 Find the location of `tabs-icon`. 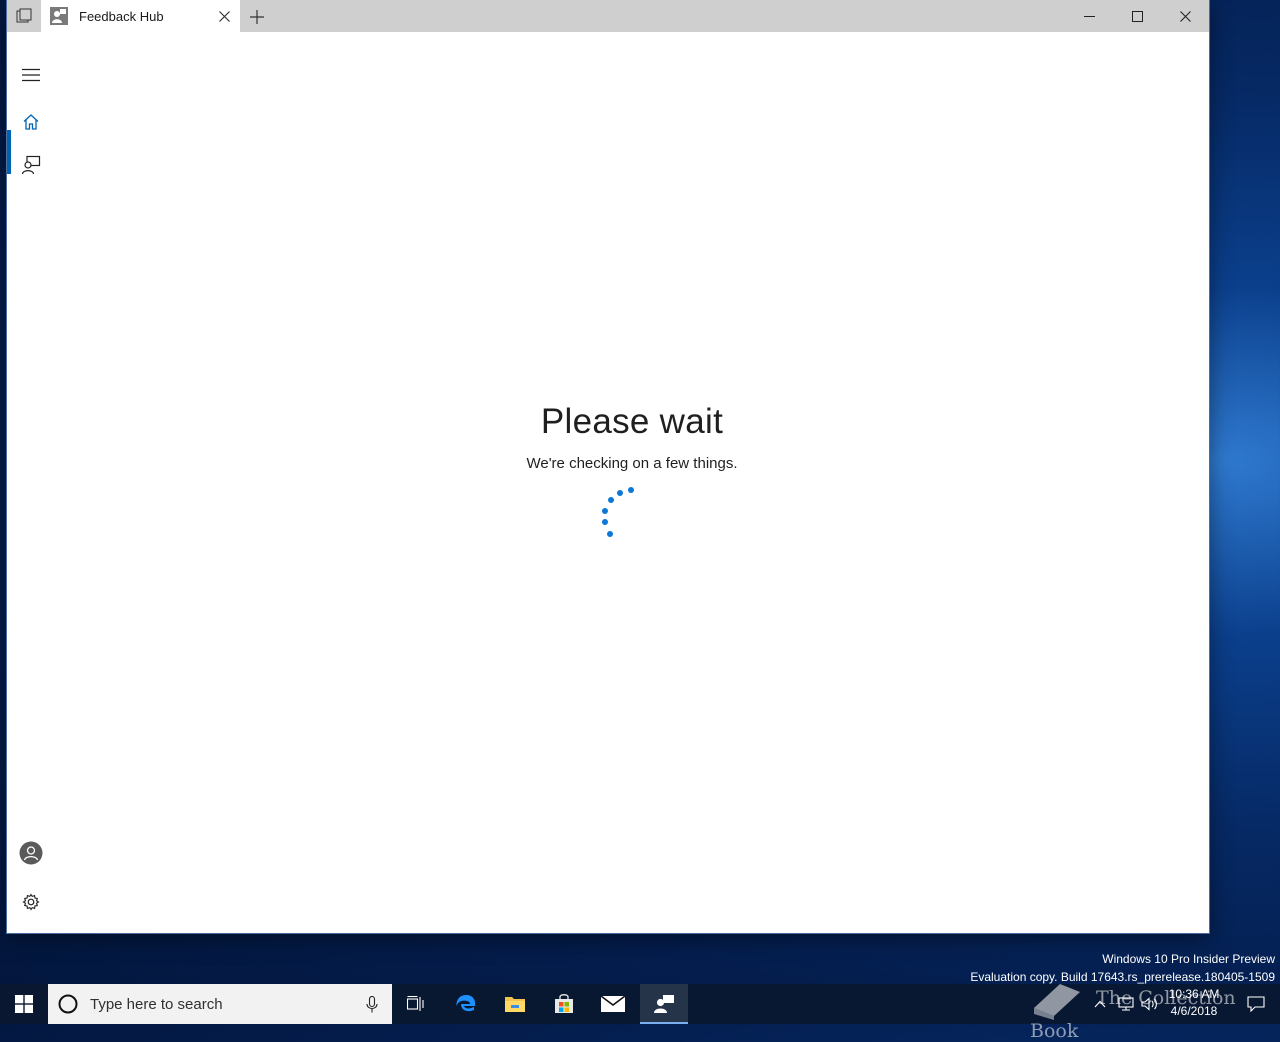

tabs-icon is located at coordinates (24, 15).